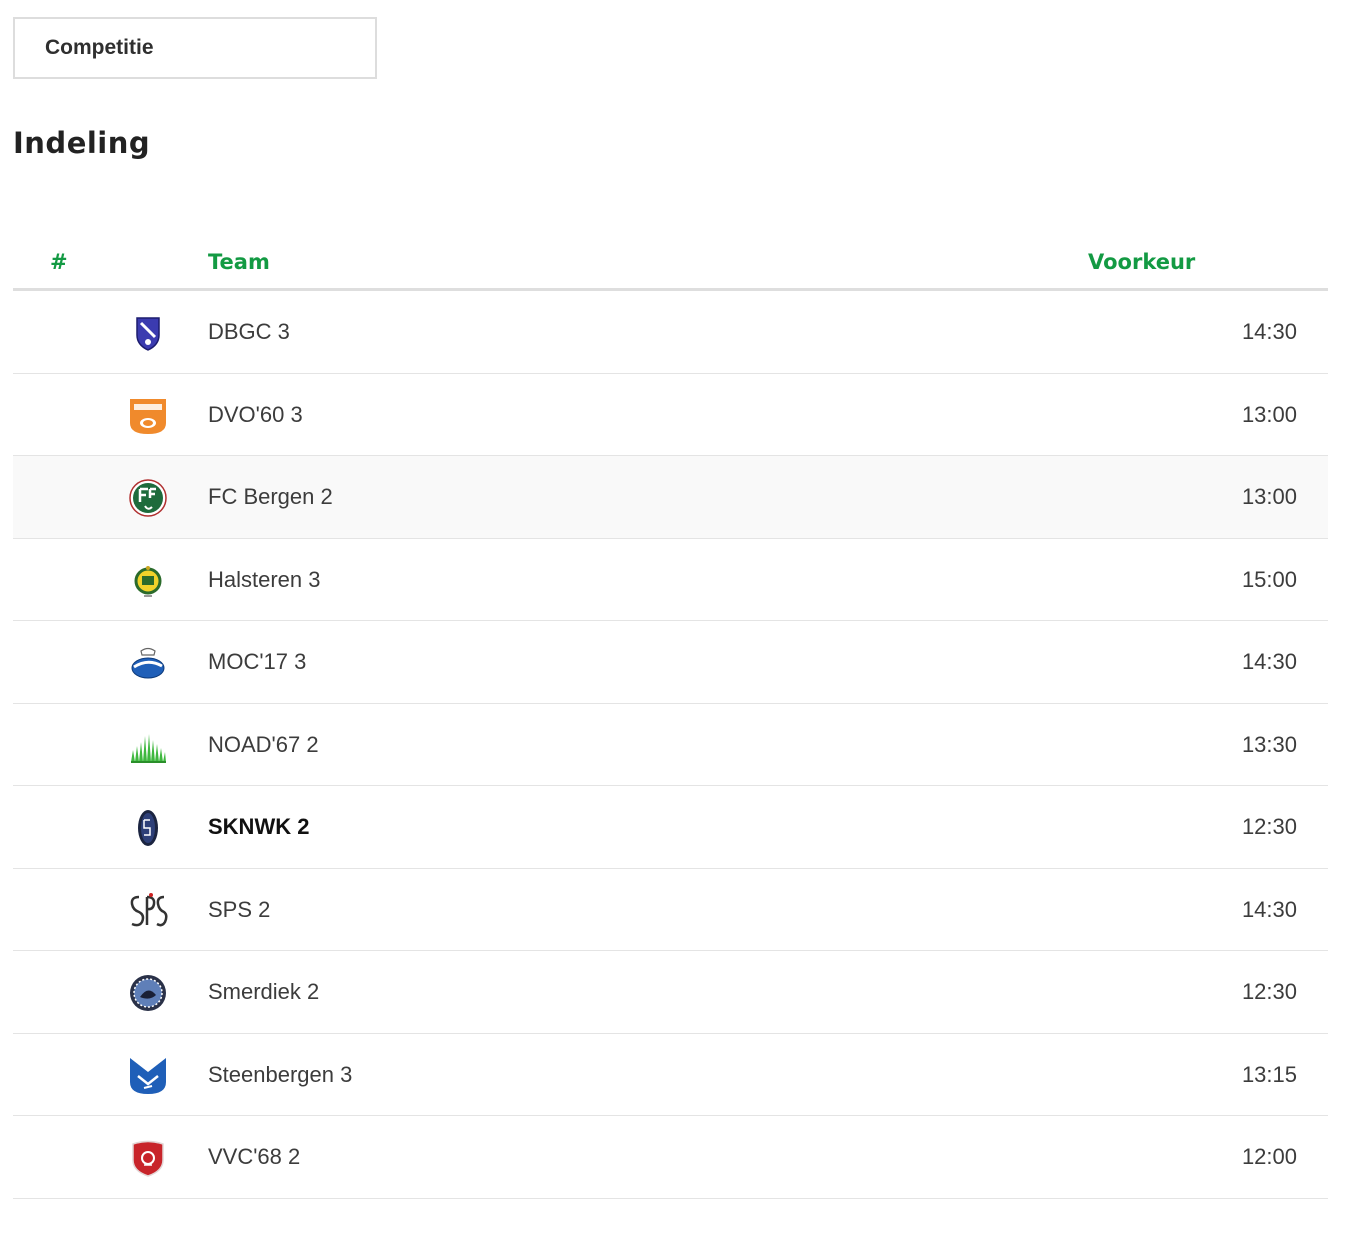 The image size is (1353, 1239). I want to click on moc17-logo, so click(148, 663).